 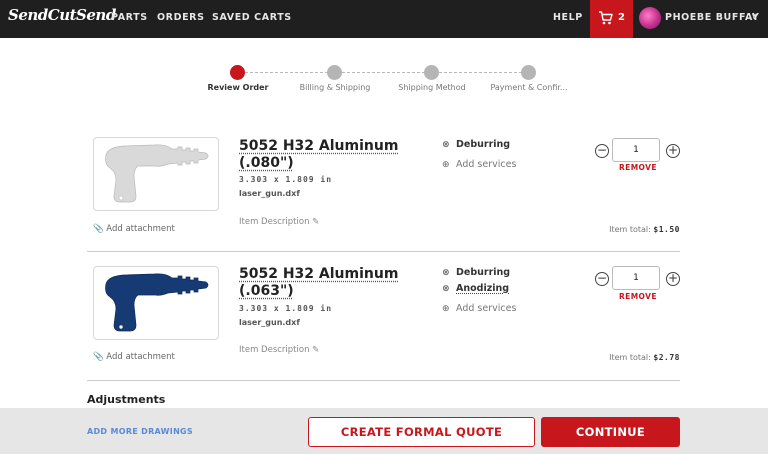 I want to click on chevron-down-icon: ∨, so click(x=754, y=17).